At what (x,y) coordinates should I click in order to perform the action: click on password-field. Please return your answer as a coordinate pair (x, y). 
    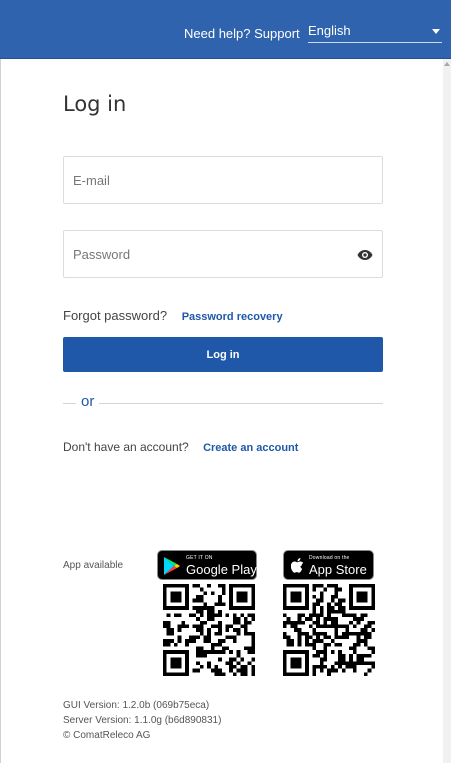
    Looking at the image, I should click on (223, 254).